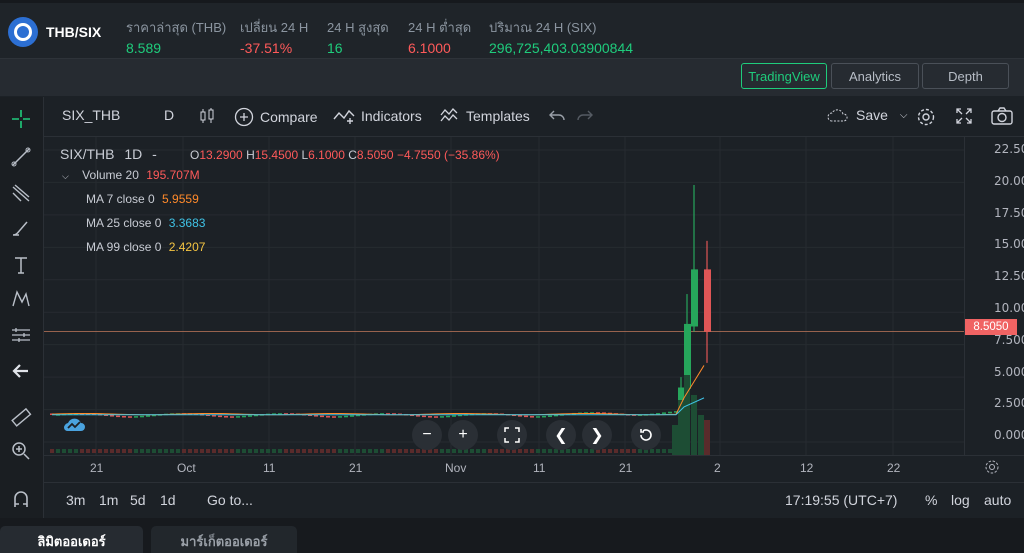  Describe the element at coordinates (784, 76) in the screenshot. I see `tradingview-button: TradingView` at that location.